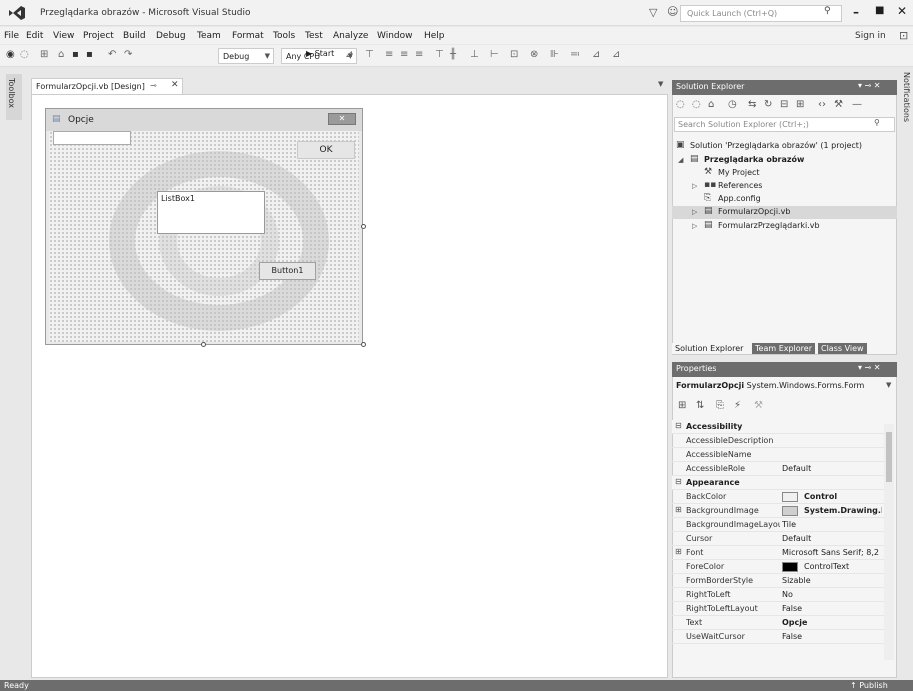 This screenshot has width=913, height=691. Describe the element at coordinates (434, 36) in the screenshot. I see `menu-help: Help` at that location.